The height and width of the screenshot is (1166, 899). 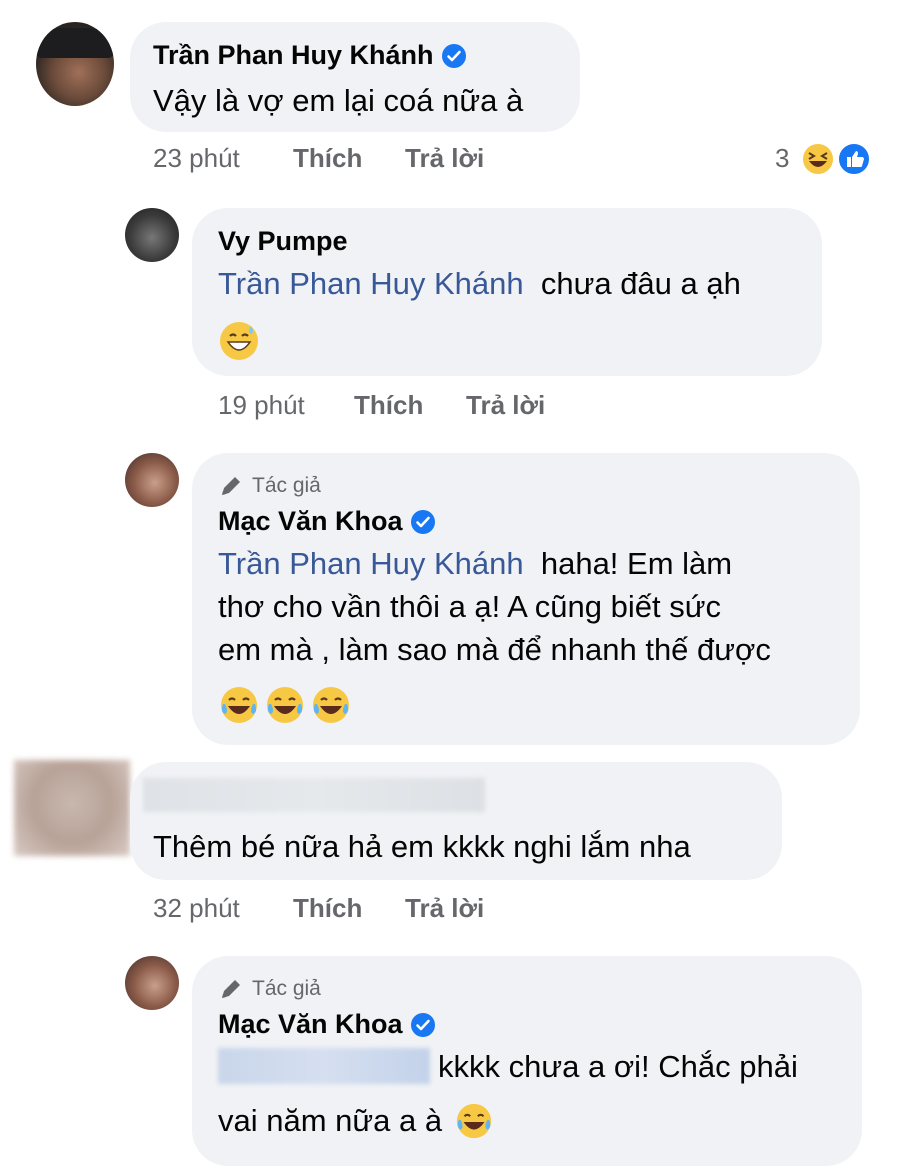 What do you see at coordinates (196, 158) in the screenshot?
I see `comment-timestamp: 23 phút` at bounding box center [196, 158].